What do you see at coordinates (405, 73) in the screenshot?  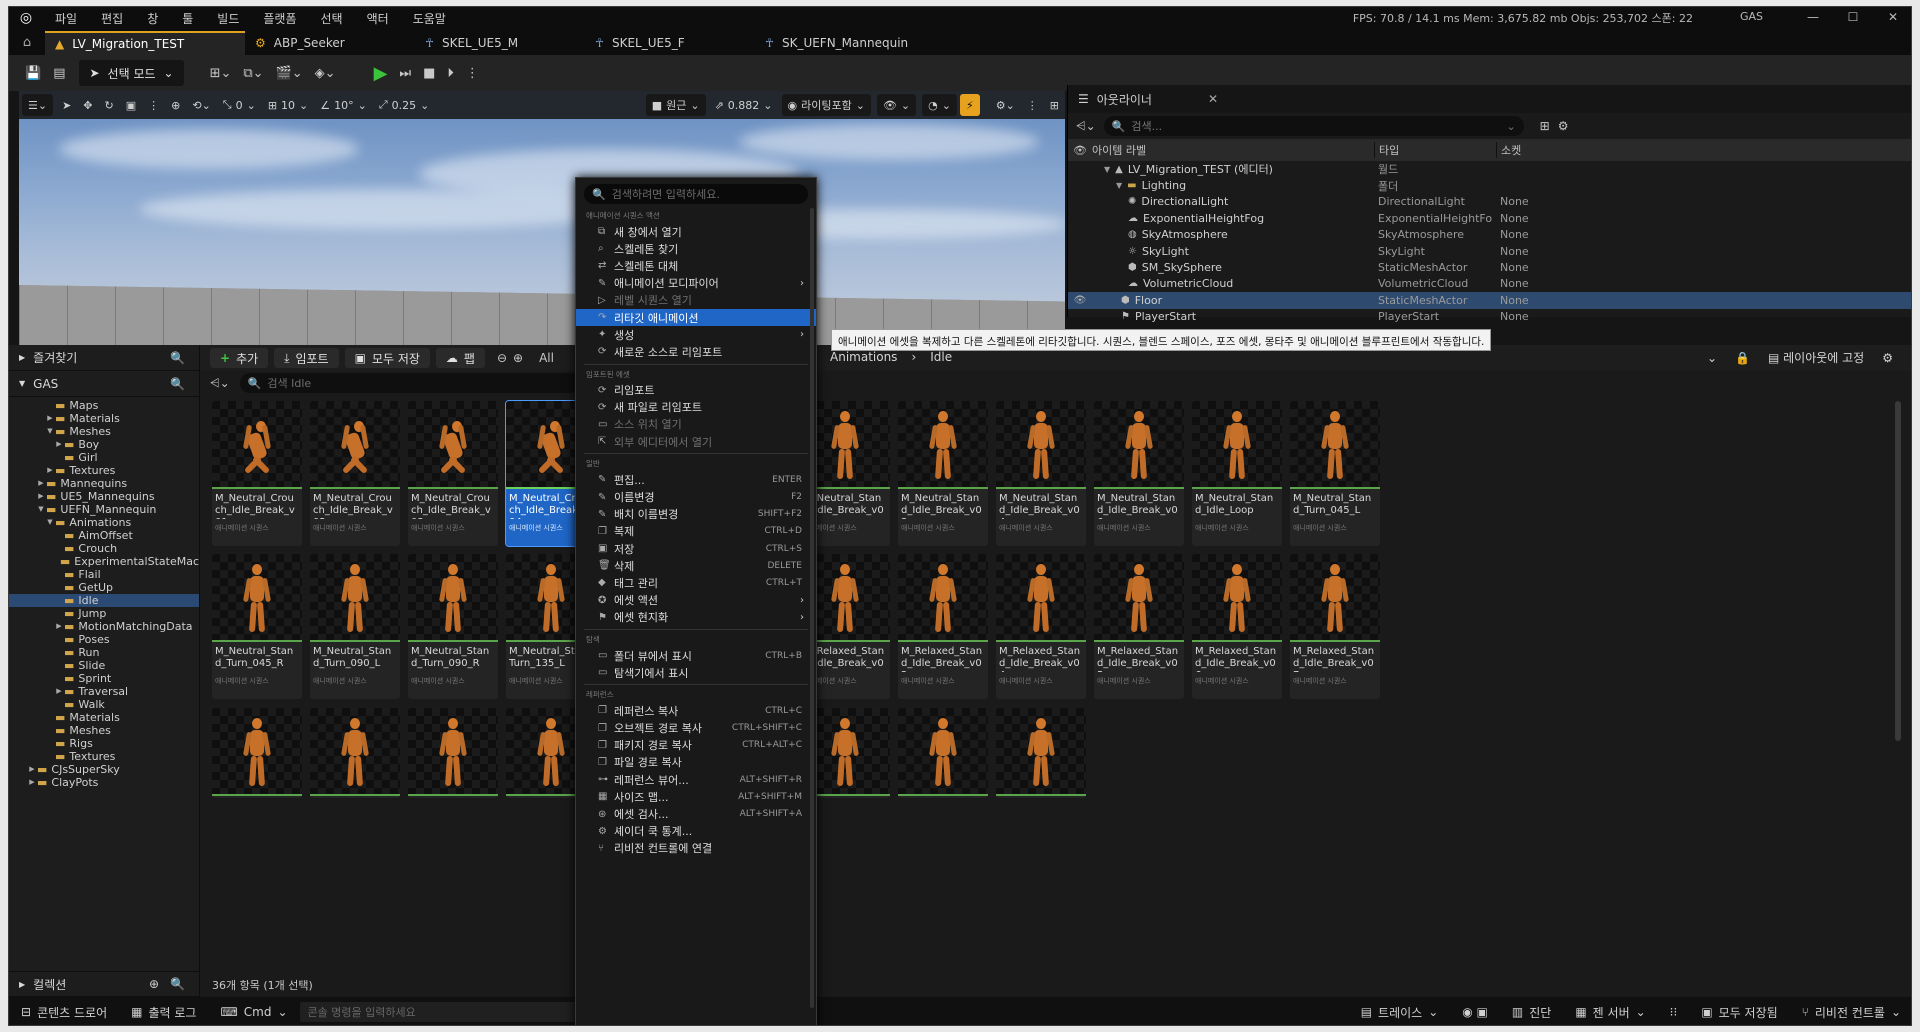 I see `step-icon: ⏭` at bounding box center [405, 73].